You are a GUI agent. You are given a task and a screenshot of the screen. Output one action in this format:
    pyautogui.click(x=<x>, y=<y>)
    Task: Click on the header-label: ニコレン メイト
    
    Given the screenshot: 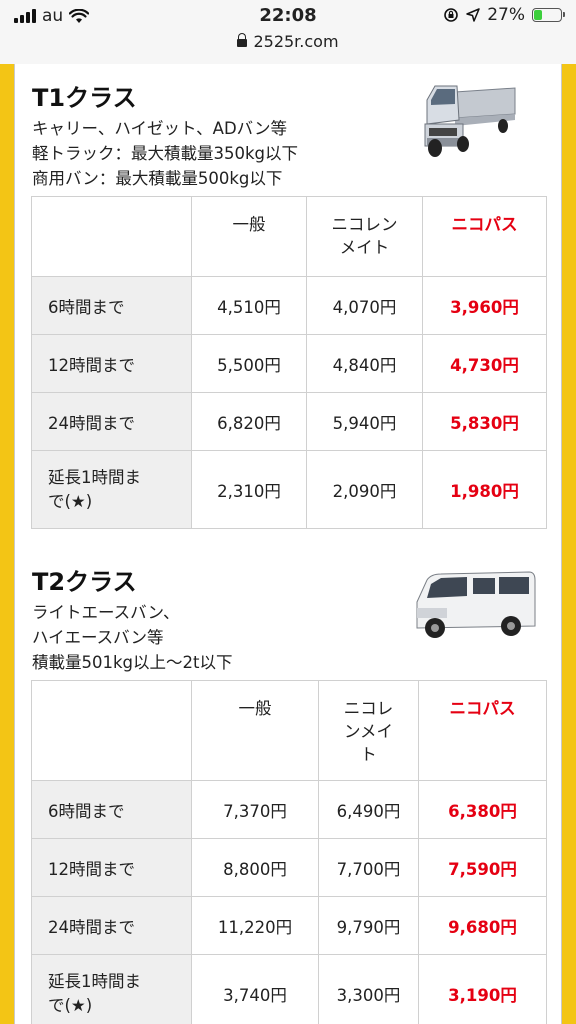 What is the action you would take?
    pyautogui.click(x=364, y=236)
    